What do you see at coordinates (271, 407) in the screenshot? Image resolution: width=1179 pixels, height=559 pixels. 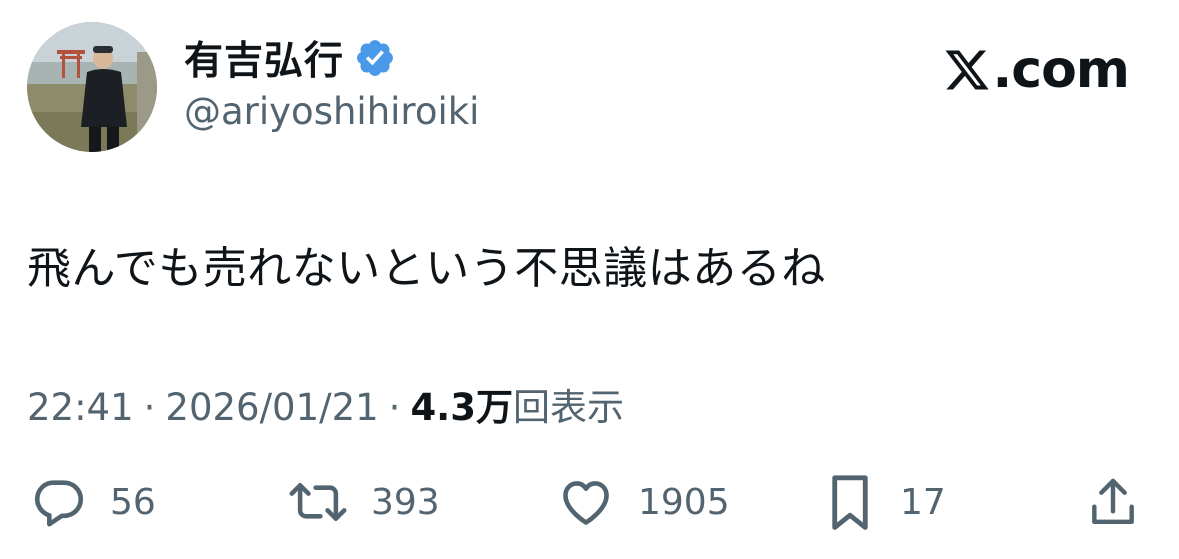 I see `tweet-date: 2026/01/21` at bounding box center [271, 407].